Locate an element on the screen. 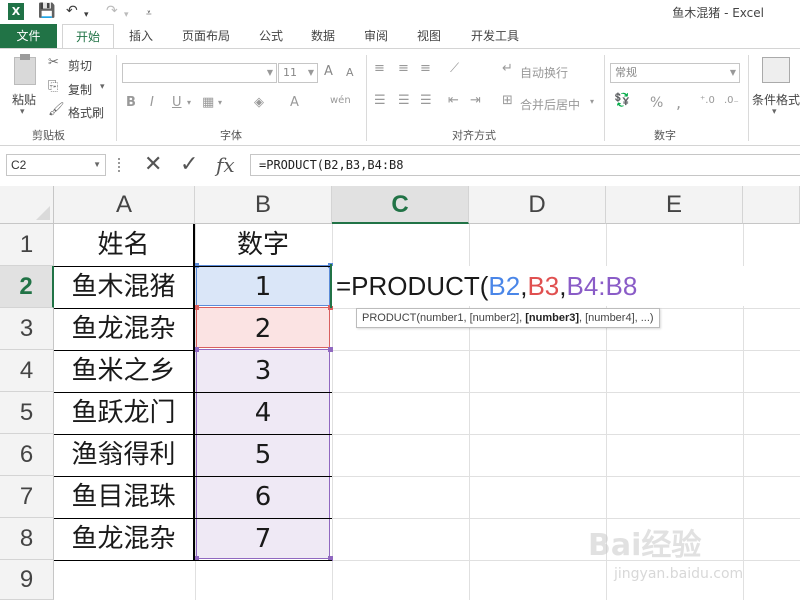 Image resolution: width=800 pixels, height=600 pixels. wrap-text-icon: ↵ is located at coordinates (507, 68).